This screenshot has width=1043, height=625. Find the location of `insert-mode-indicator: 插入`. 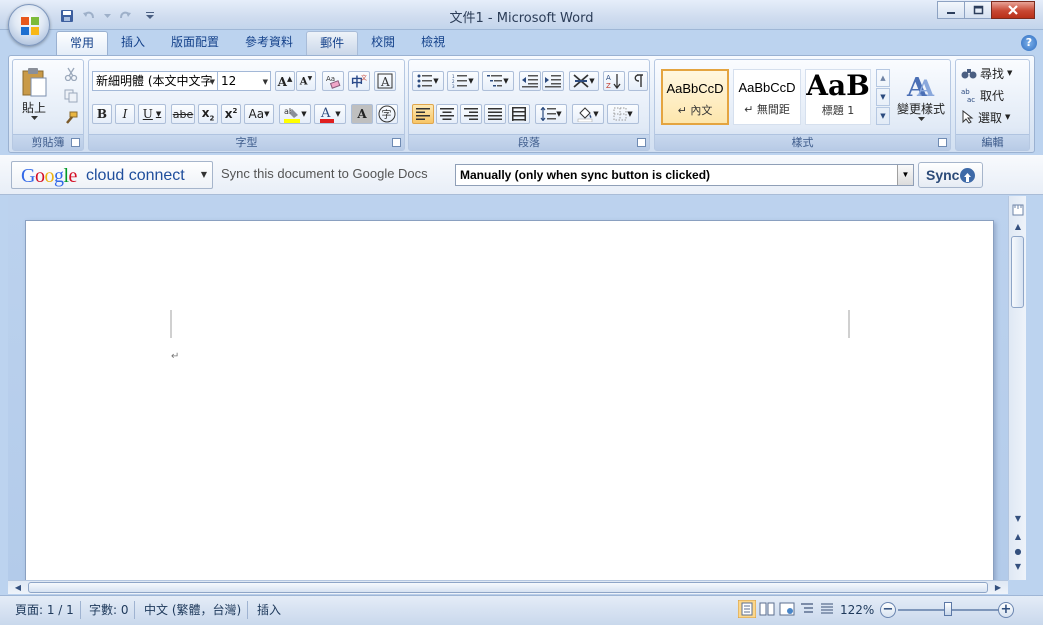

insert-mode-indicator: 插入 is located at coordinates (269, 610).